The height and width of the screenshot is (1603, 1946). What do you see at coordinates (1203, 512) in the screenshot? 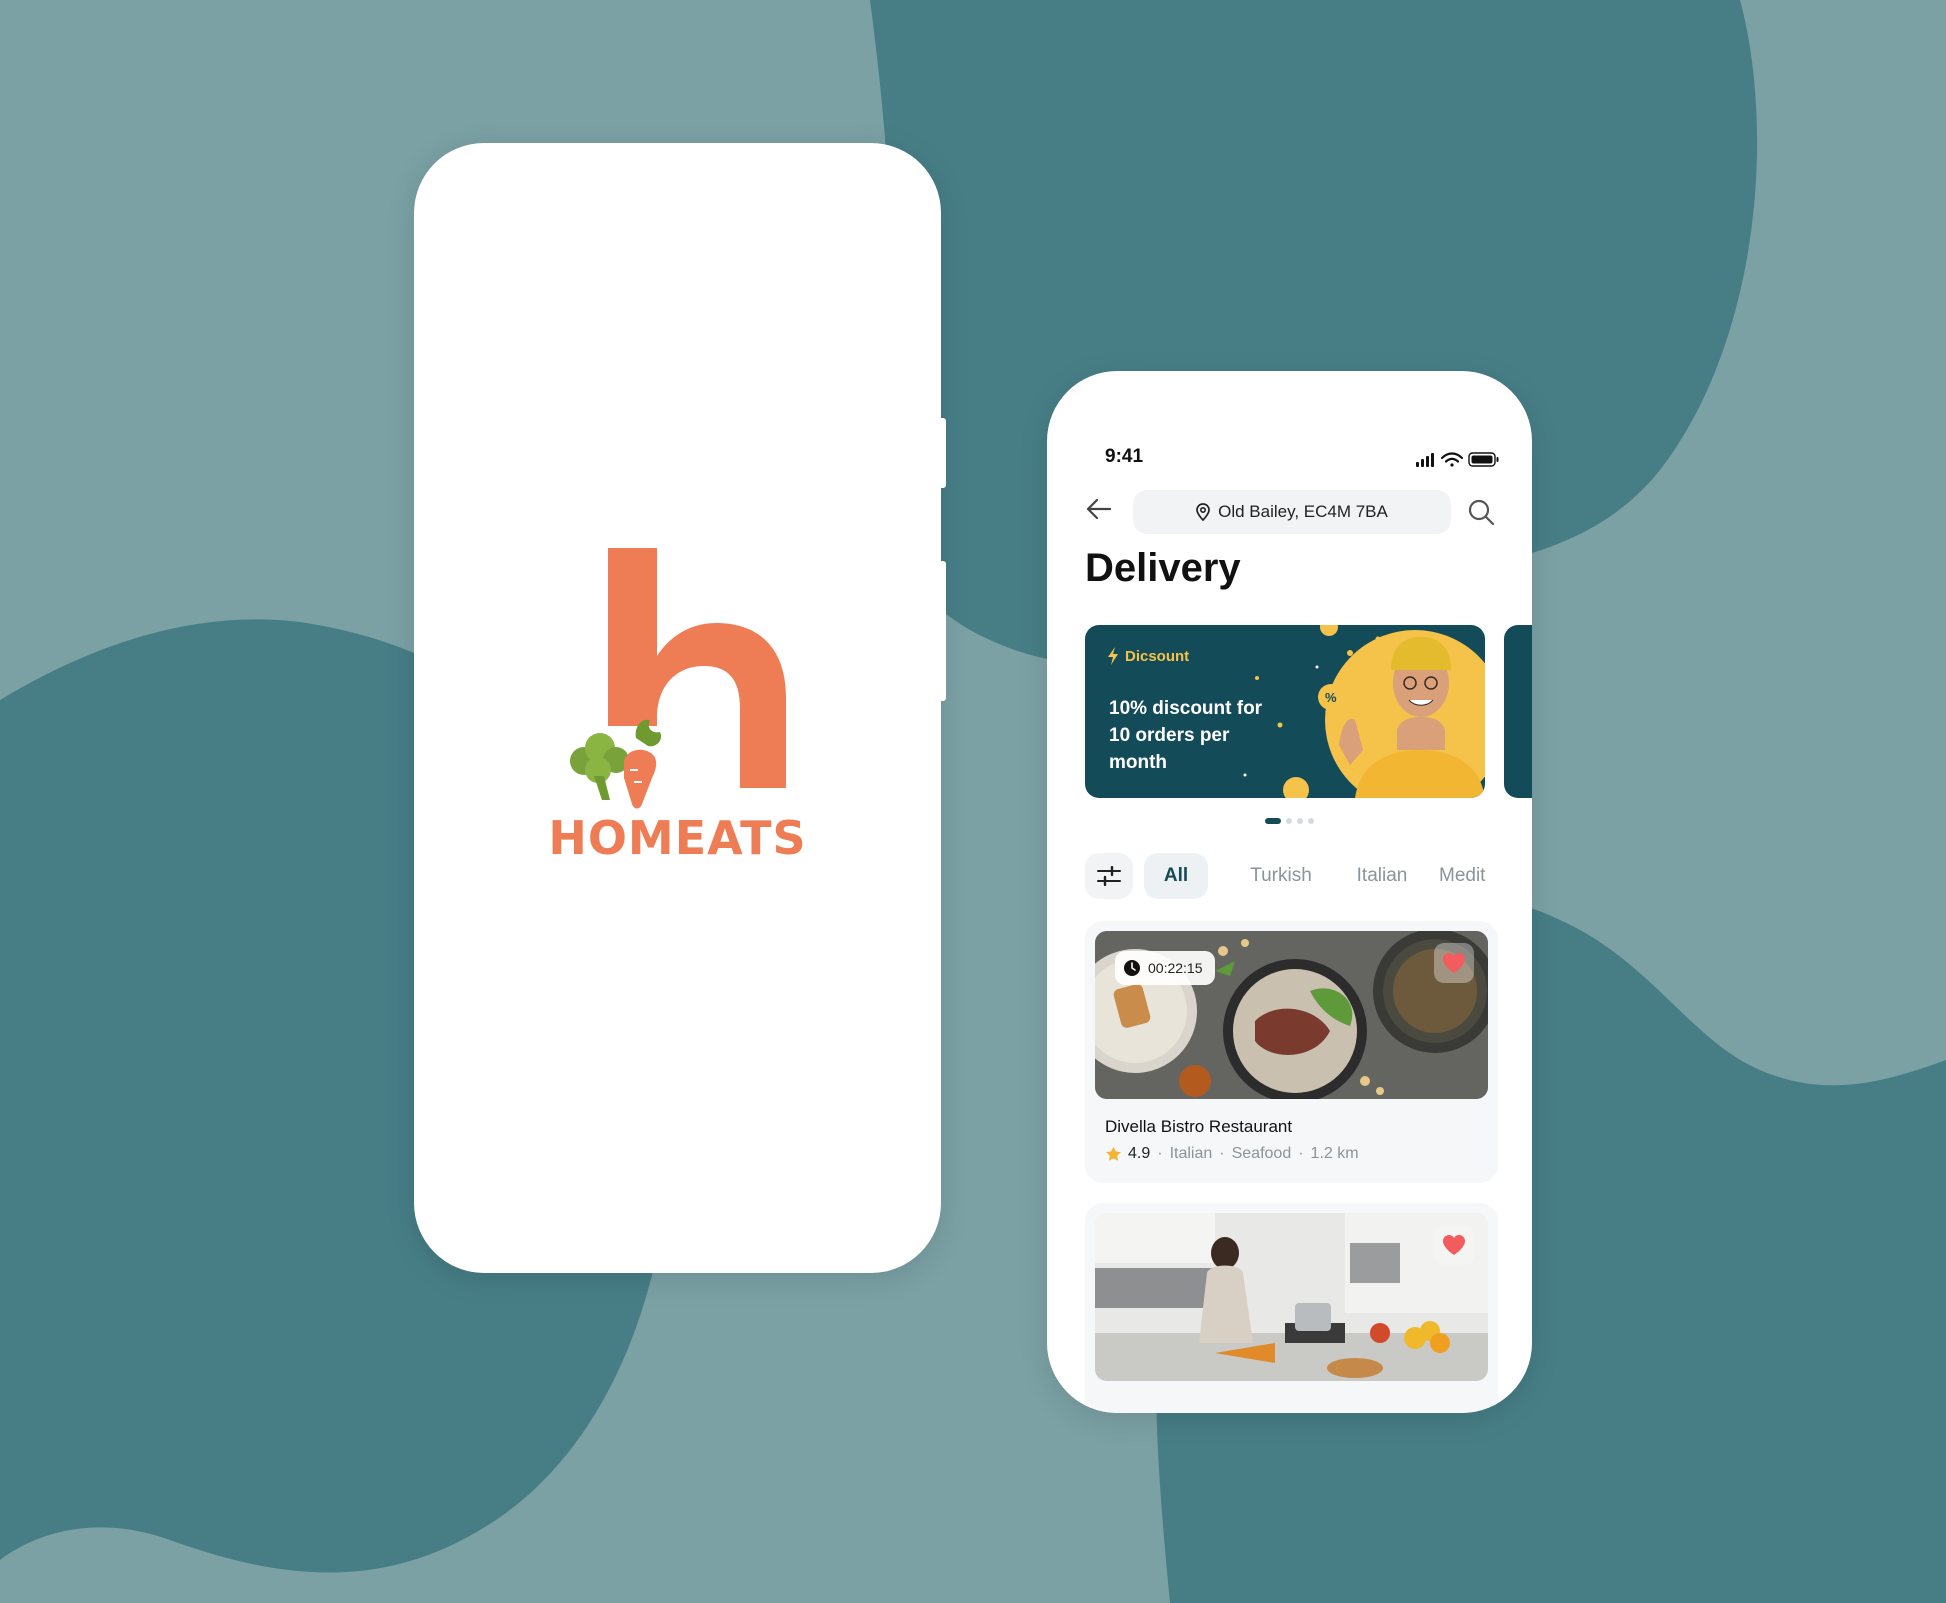
I see `location-pin-icon` at bounding box center [1203, 512].